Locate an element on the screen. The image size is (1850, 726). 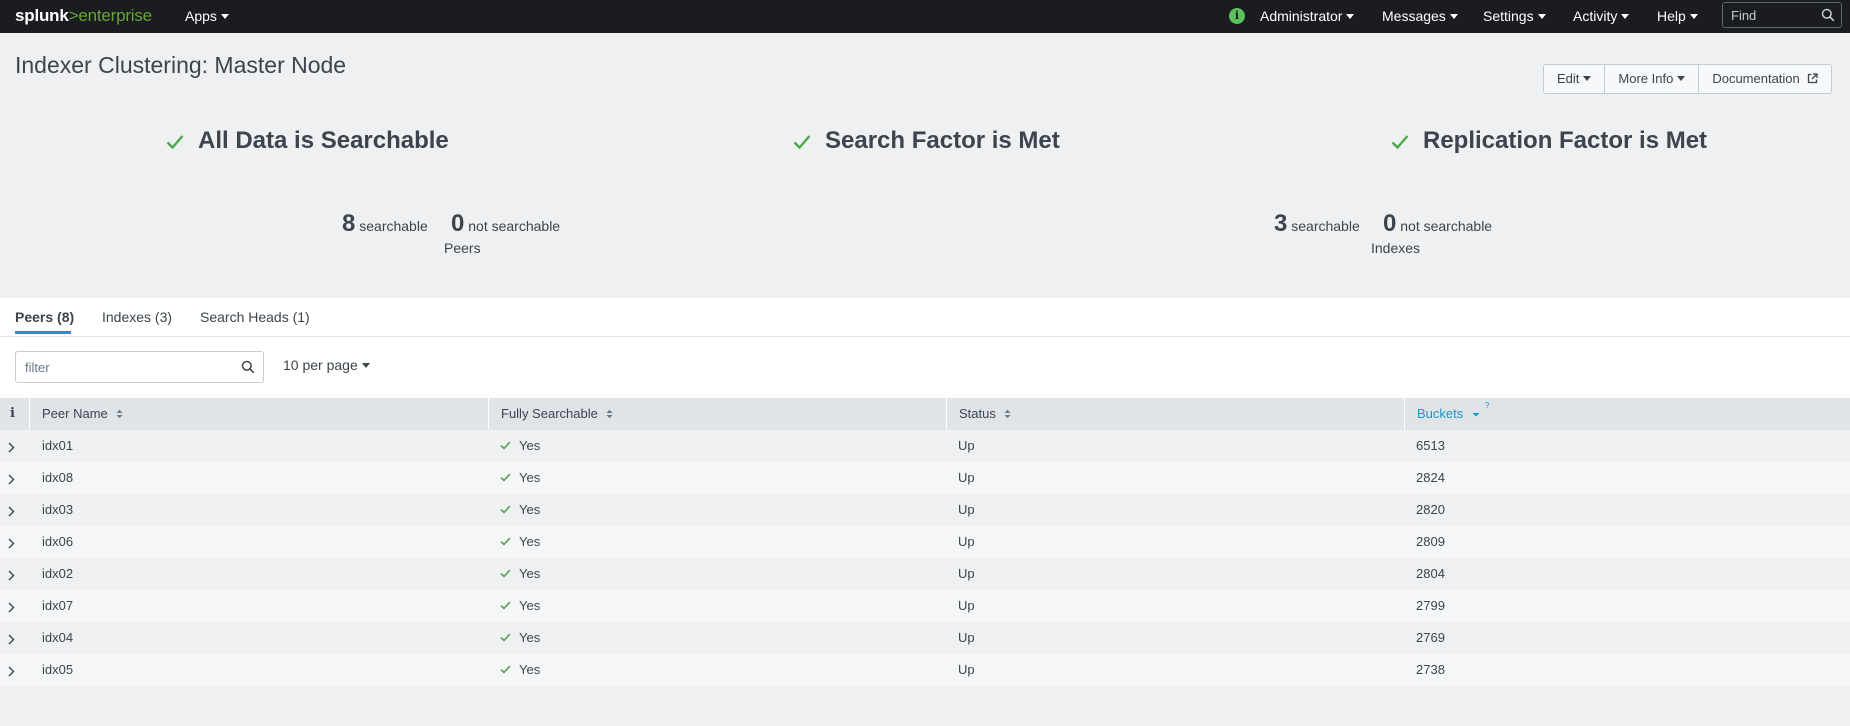
table-row: idx02 Yes Up 2804 is located at coordinates (925, 574).